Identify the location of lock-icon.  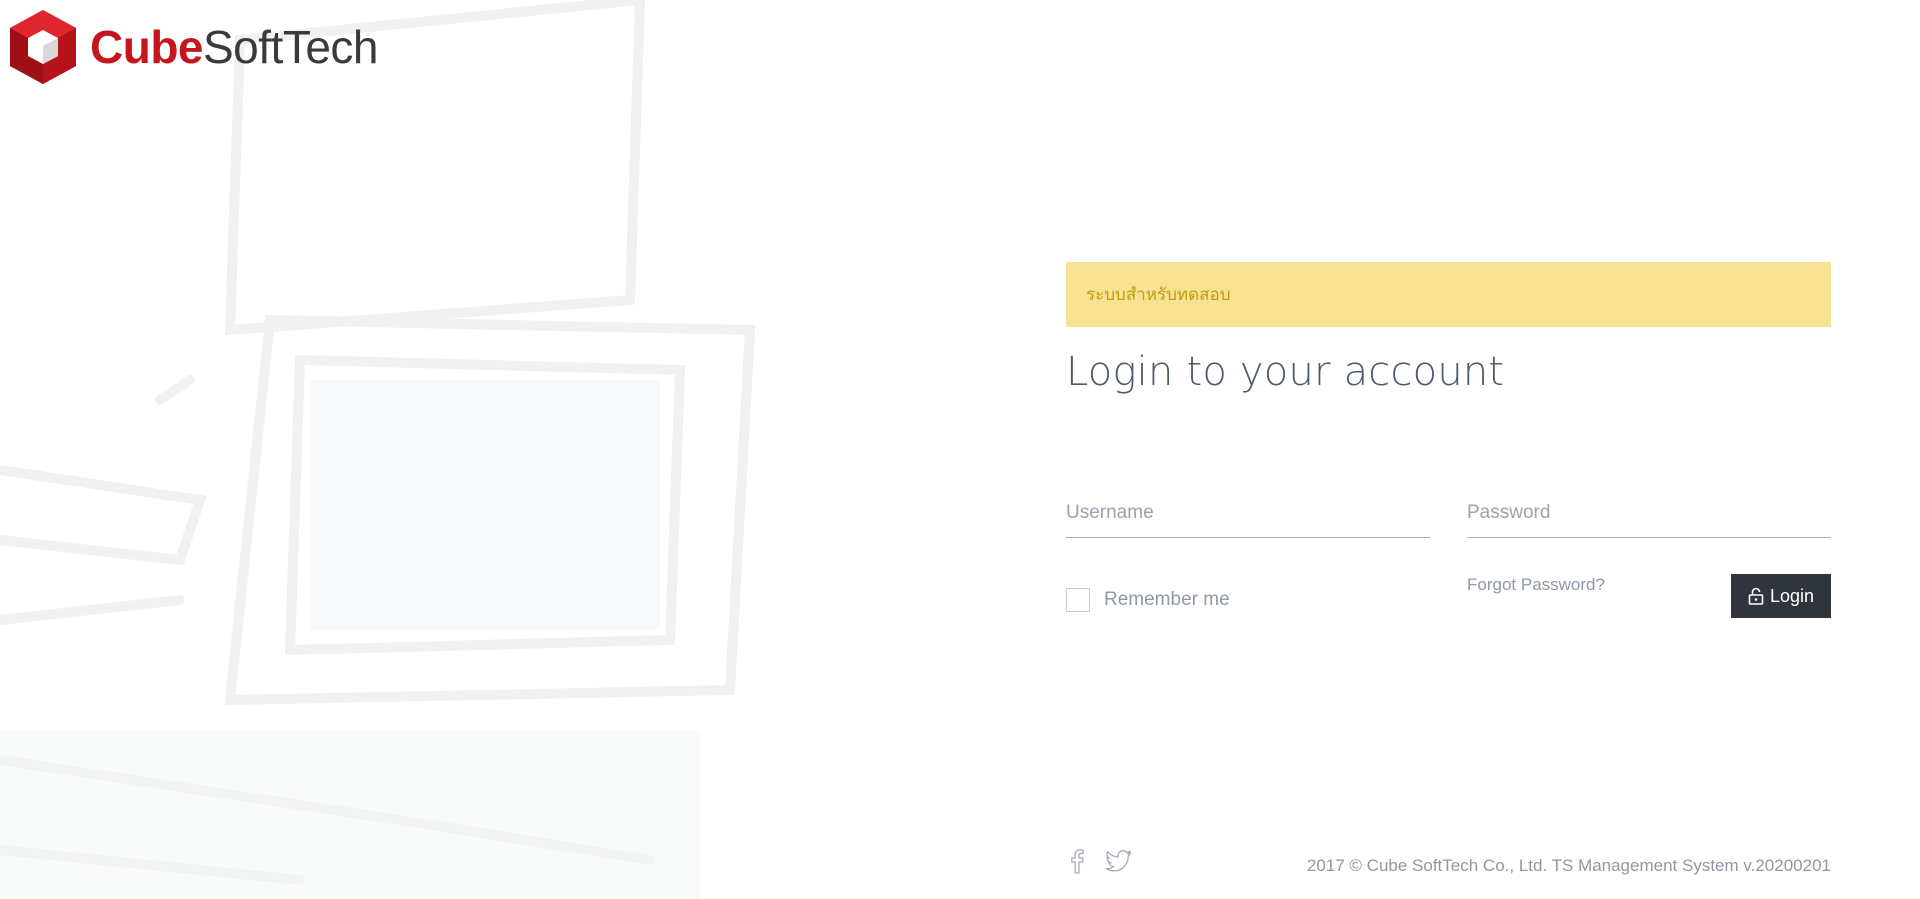
(1756, 596).